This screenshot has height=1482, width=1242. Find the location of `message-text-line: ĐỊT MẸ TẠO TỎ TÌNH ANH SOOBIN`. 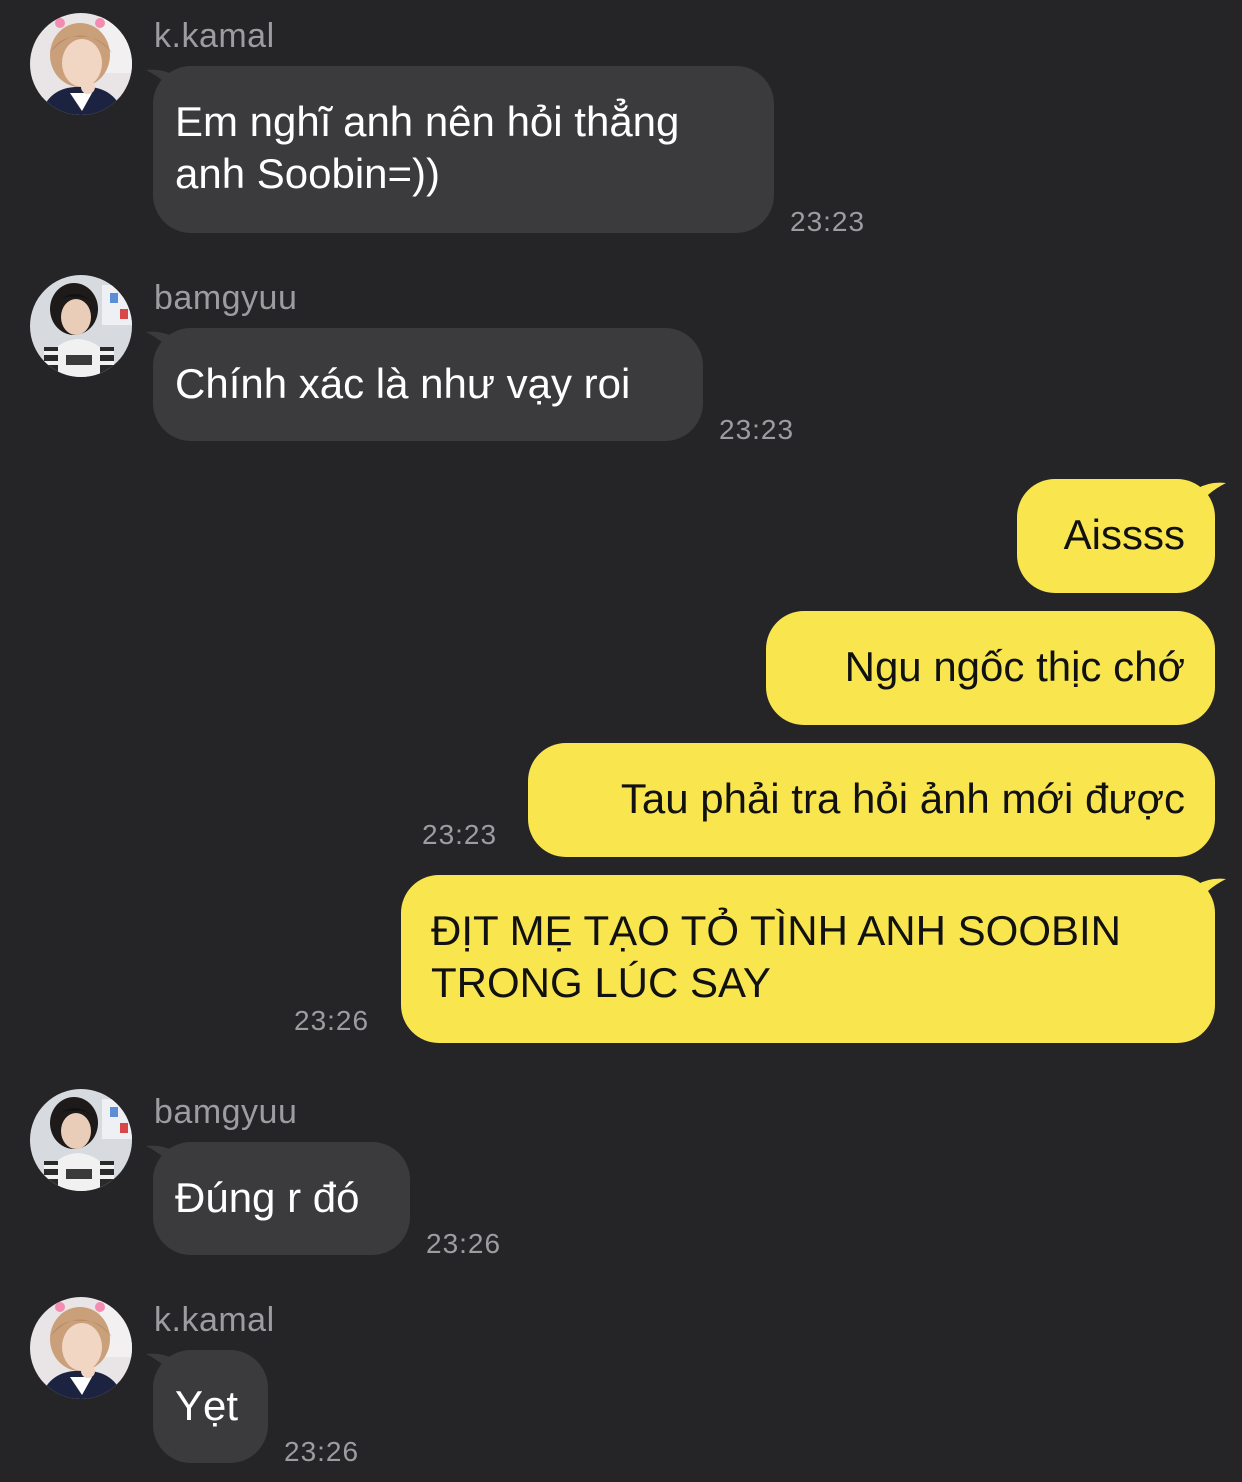

message-text-line: ĐỊT MẸ TẠO TỎ TÌNH ANH SOOBIN is located at coordinates (776, 930).